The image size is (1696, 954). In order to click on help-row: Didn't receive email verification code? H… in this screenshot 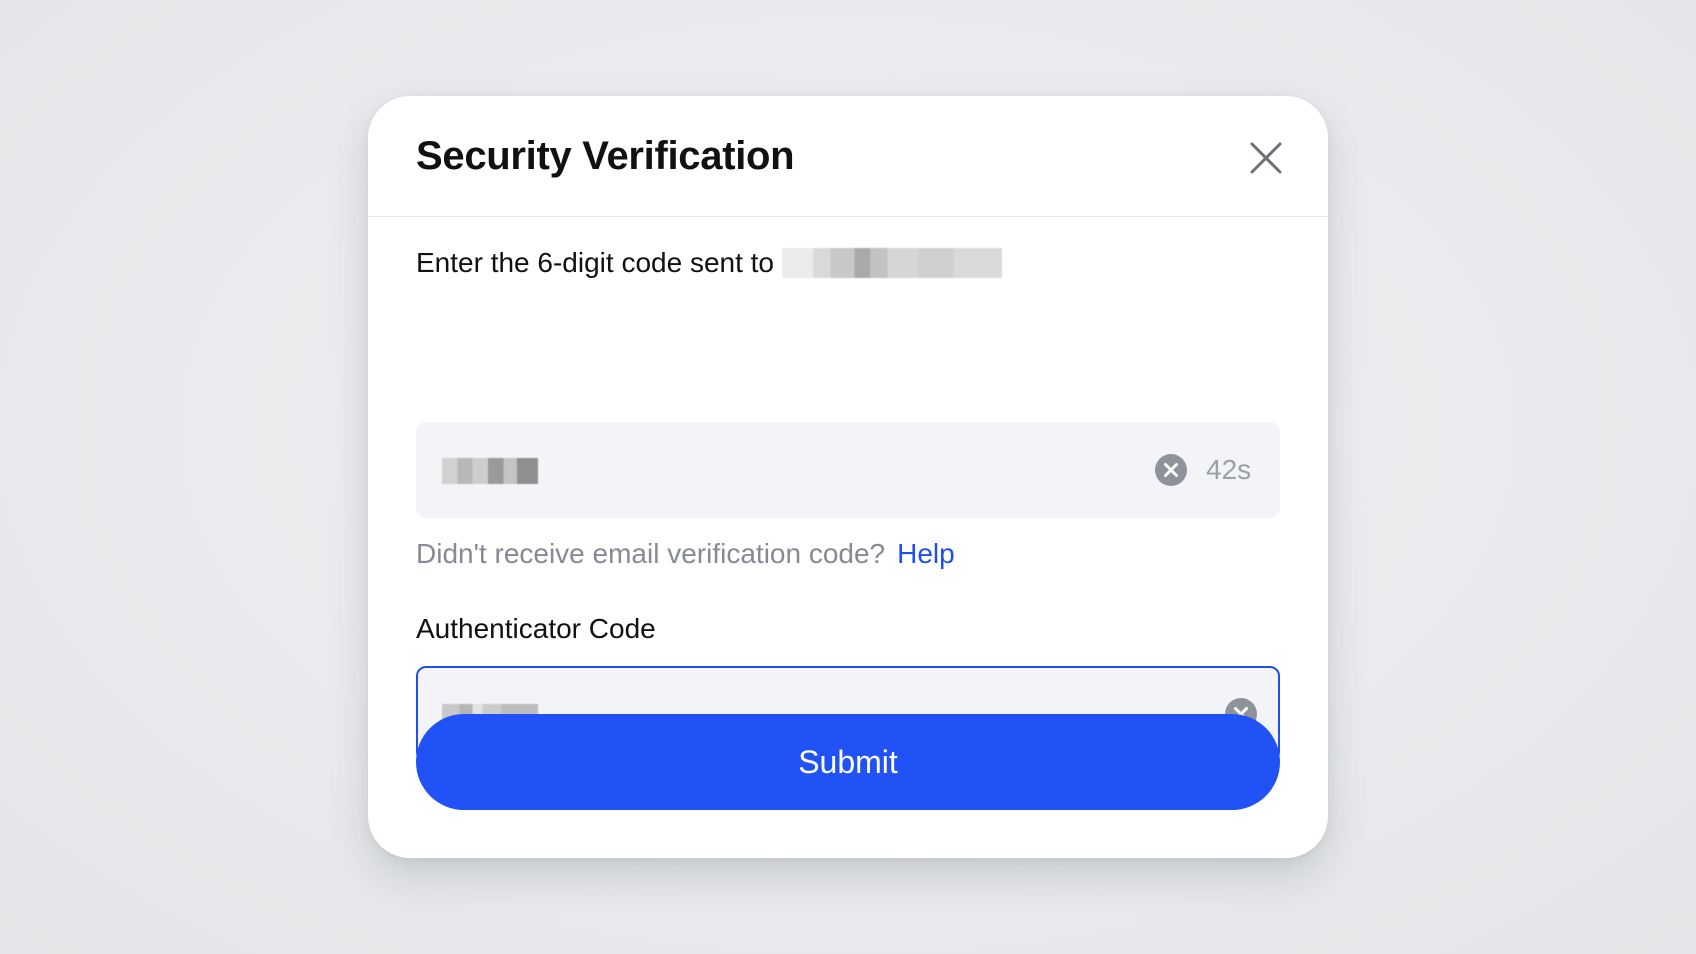, I will do `click(685, 554)`.